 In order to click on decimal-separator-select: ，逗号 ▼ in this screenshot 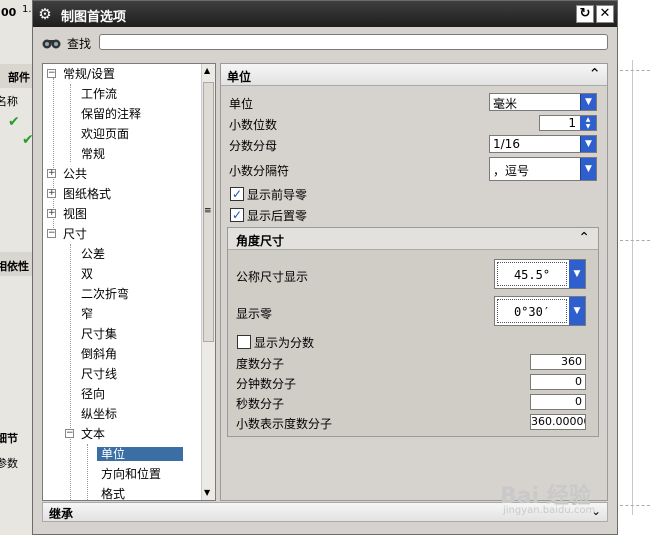, I will do `click(543, 169)`.